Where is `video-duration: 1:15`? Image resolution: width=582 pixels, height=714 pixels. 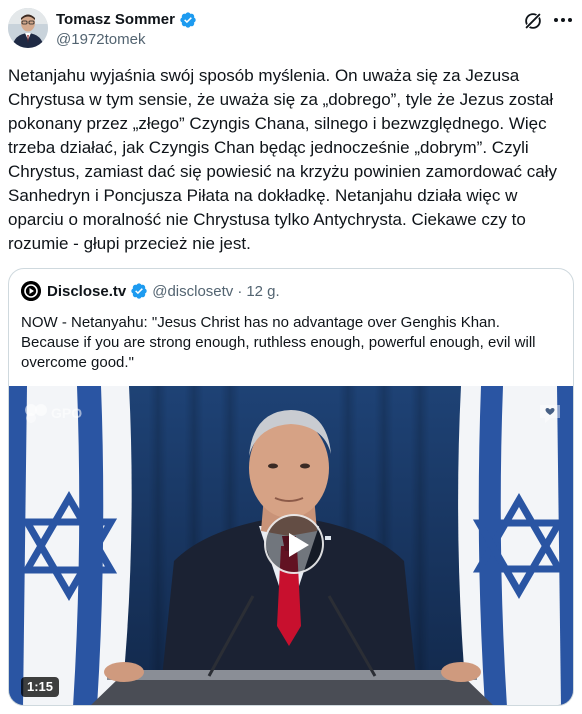 video-duration: 1:15 is located at coordinates (40, 687).